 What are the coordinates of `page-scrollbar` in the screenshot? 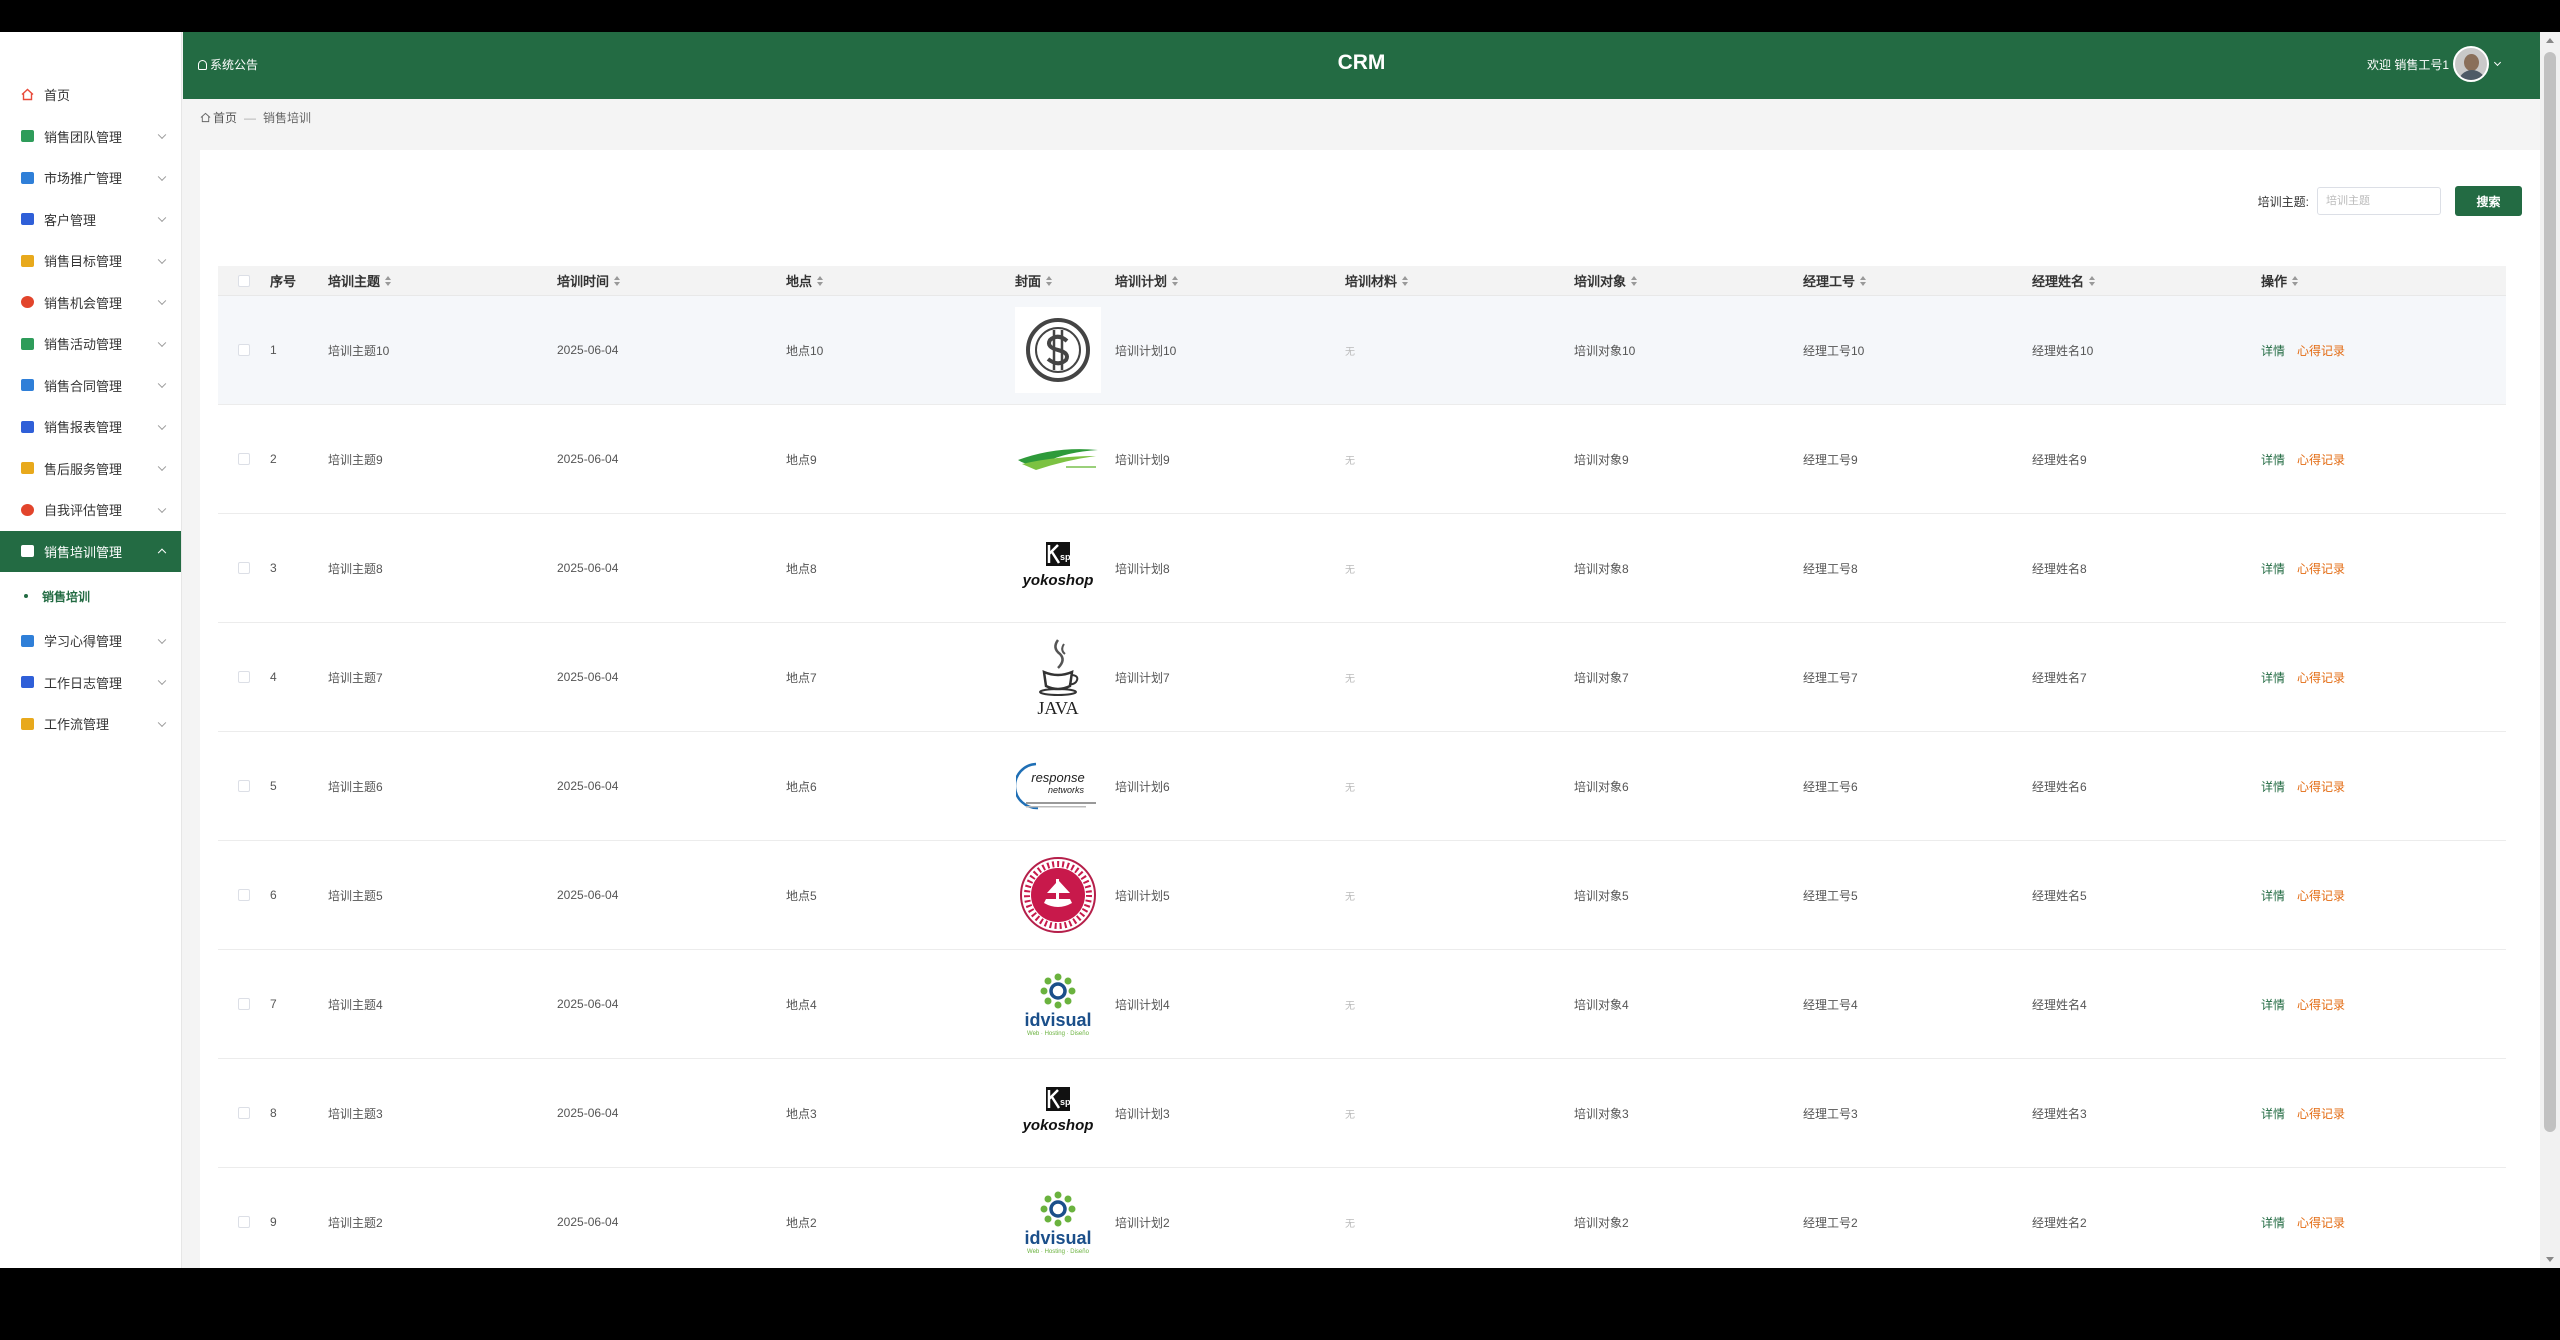 It's located at (2550, 650).